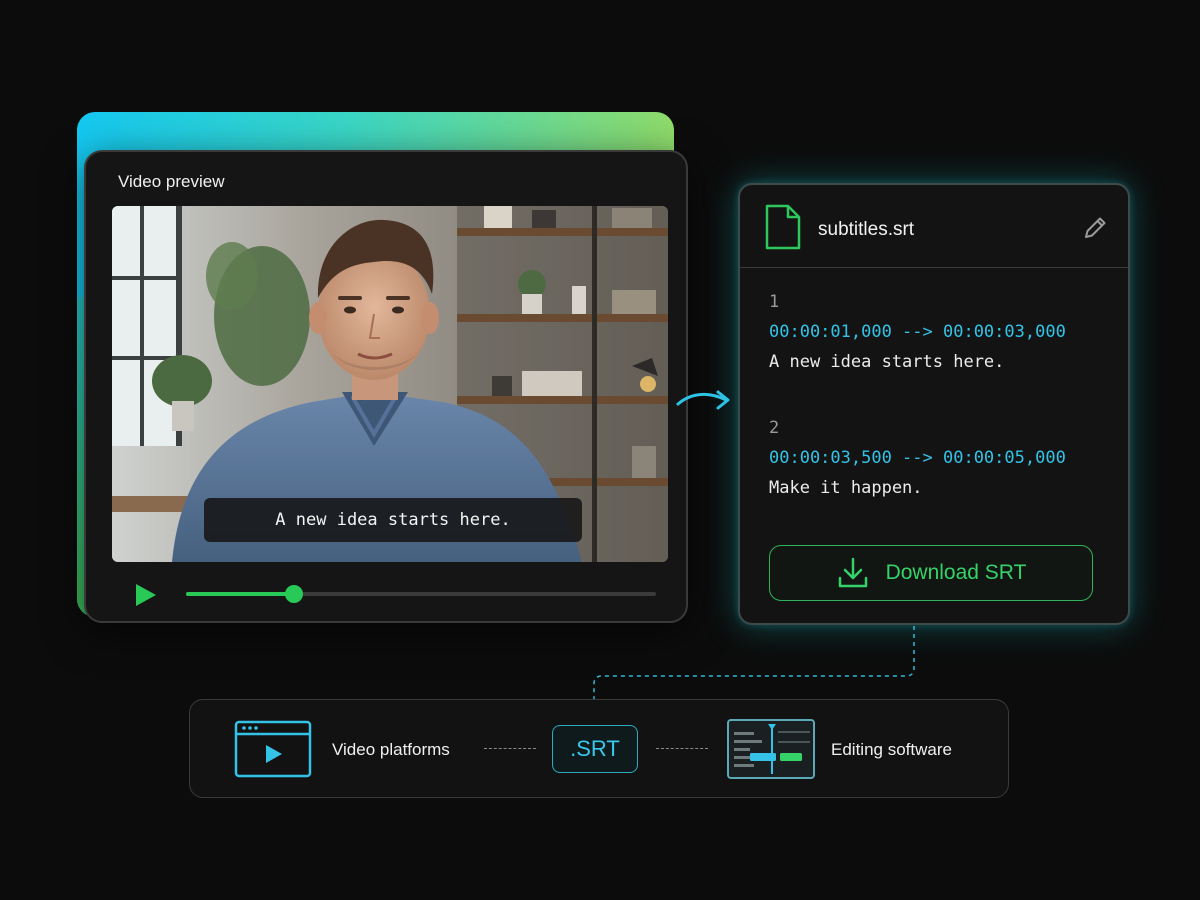  I want to click on export-targets-bar: Video platforms .SRT Editing software, so click(599, 748).